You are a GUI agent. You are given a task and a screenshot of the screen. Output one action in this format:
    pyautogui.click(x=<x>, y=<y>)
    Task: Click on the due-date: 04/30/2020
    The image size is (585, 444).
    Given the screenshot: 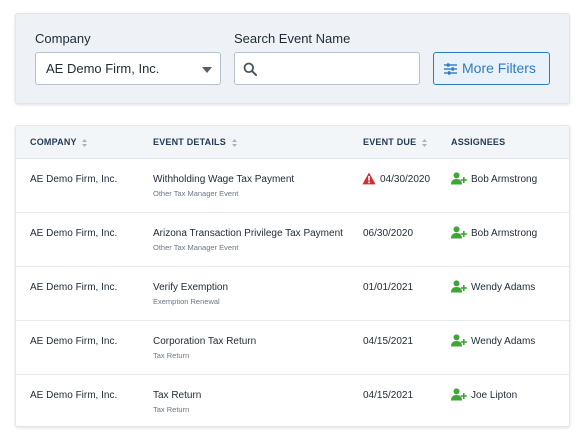 What is the action you would take?
    pyautogui.click(x=405, y=179)
    